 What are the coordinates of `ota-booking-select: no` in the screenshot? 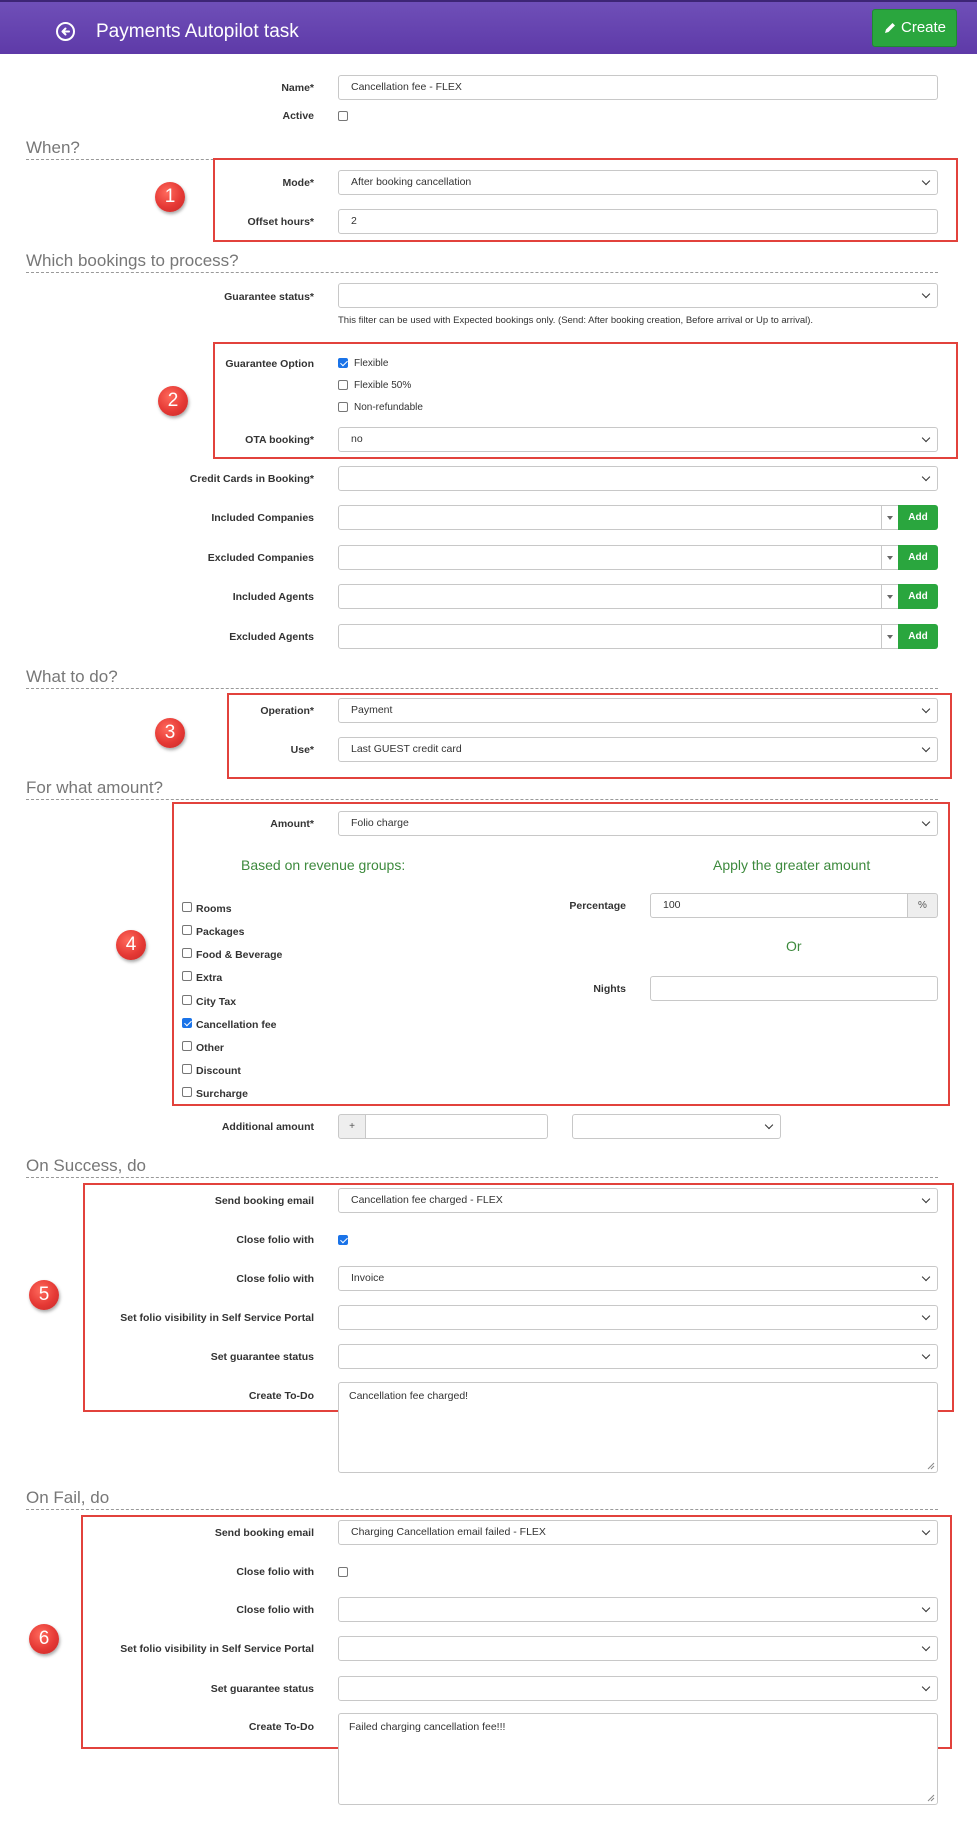 It's located at (638, 439).